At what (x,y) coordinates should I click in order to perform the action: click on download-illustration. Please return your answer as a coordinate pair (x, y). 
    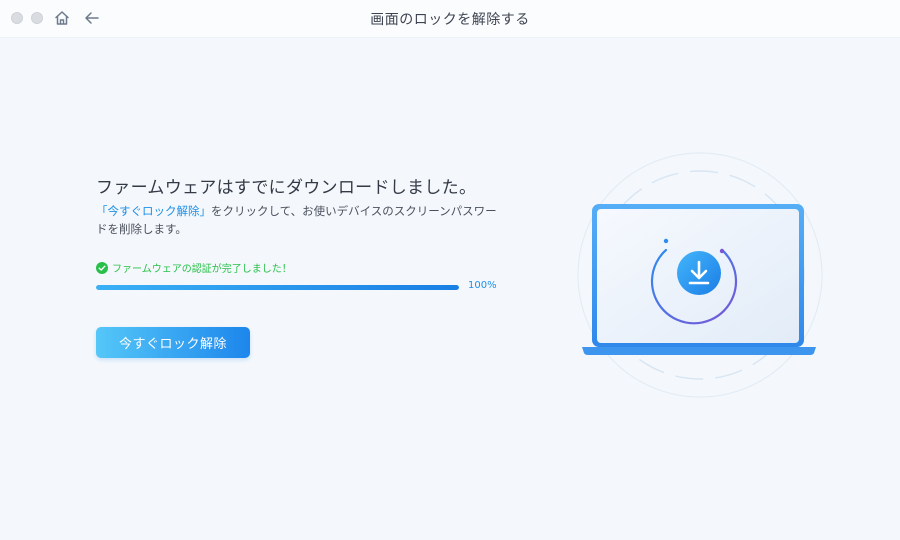
    Looking at the image, I should click on (700, 280).